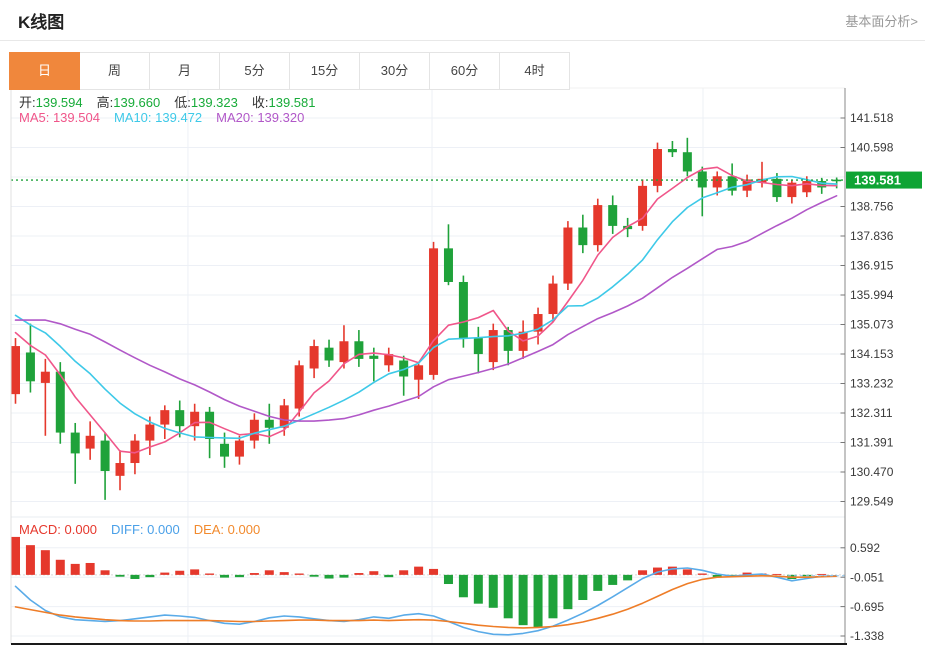 This screenshot has height=650, width=925. Describe the element at coordinates (872, 295) in the screenshot. I see `axis-label: 135.994` at that location.